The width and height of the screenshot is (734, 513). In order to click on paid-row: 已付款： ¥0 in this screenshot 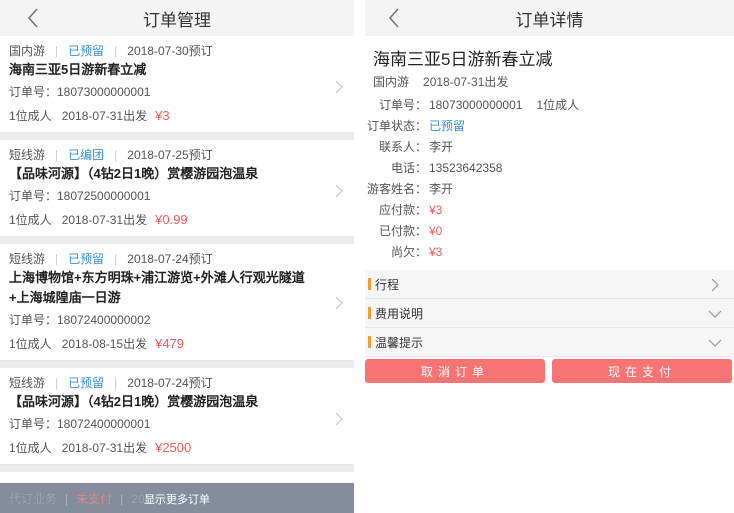, I will do `click(410, 231)`.